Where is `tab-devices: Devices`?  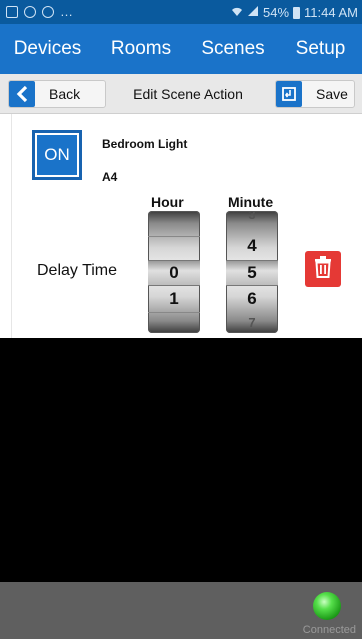
tab-devices: Devices is located at coordinates (47, 49).